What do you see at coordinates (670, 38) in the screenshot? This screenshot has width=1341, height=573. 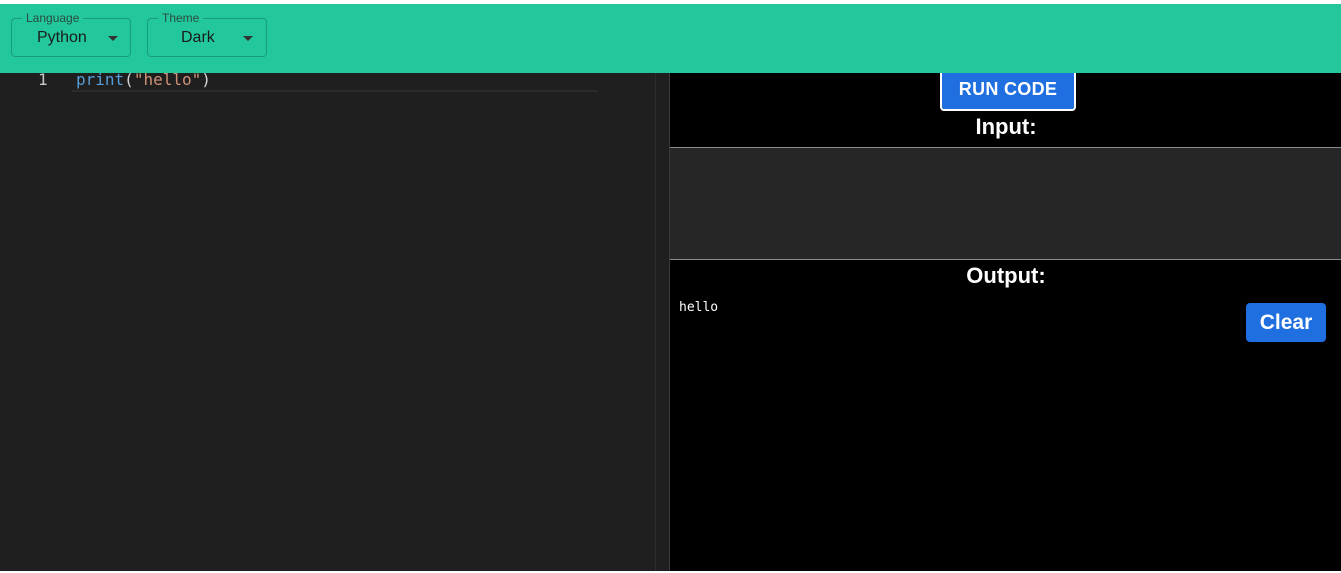 I see `top-toolbar: Language Python Theme Dark` at bounding box center [670, 38].